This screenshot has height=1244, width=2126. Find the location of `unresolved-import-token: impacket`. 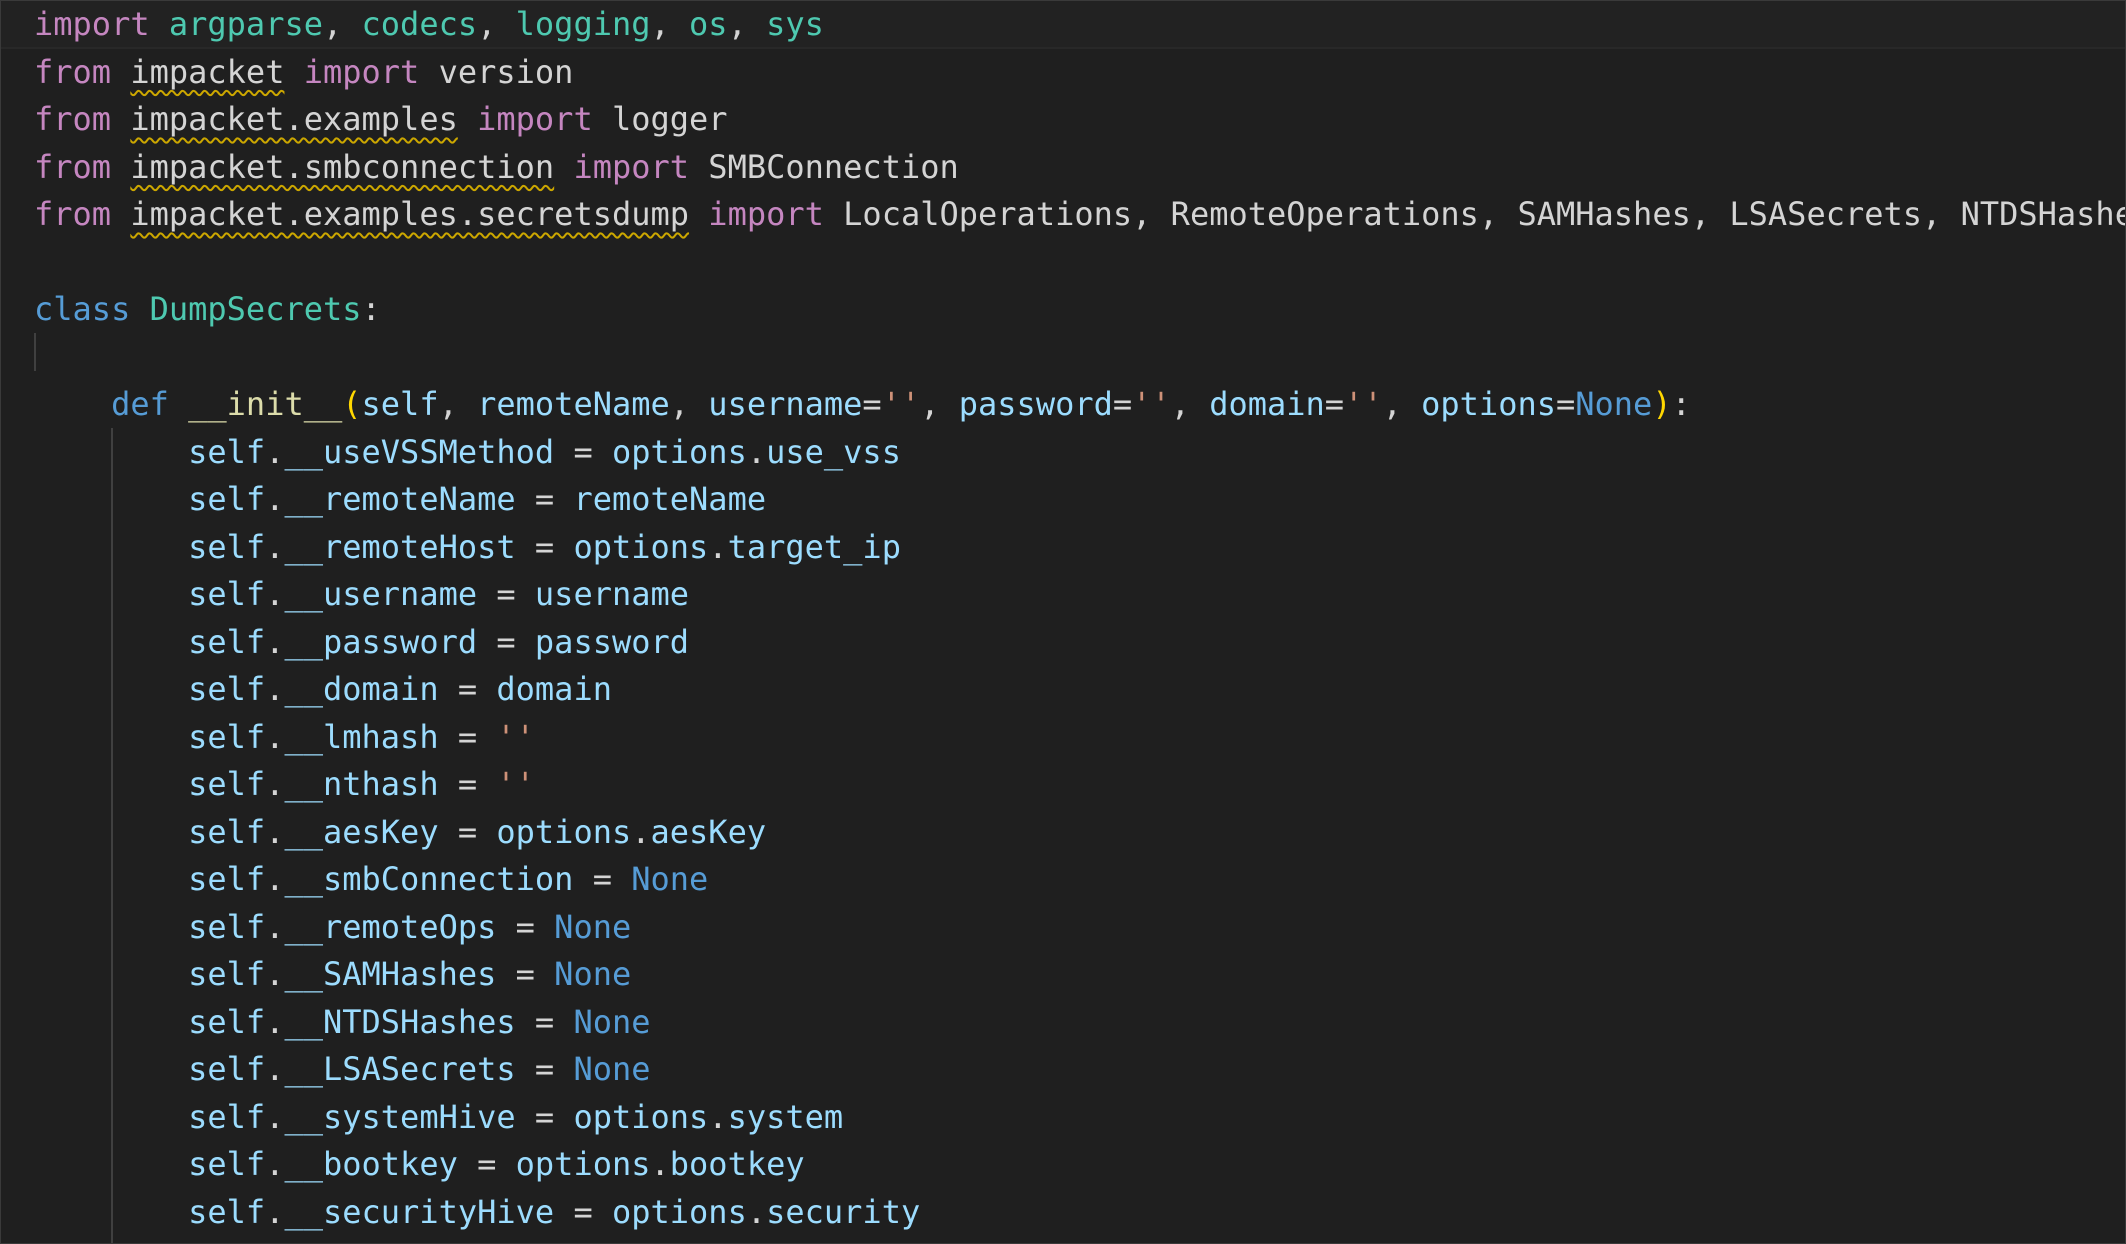

unresolved-import-token: impacket is located at coordinates (207, 71).